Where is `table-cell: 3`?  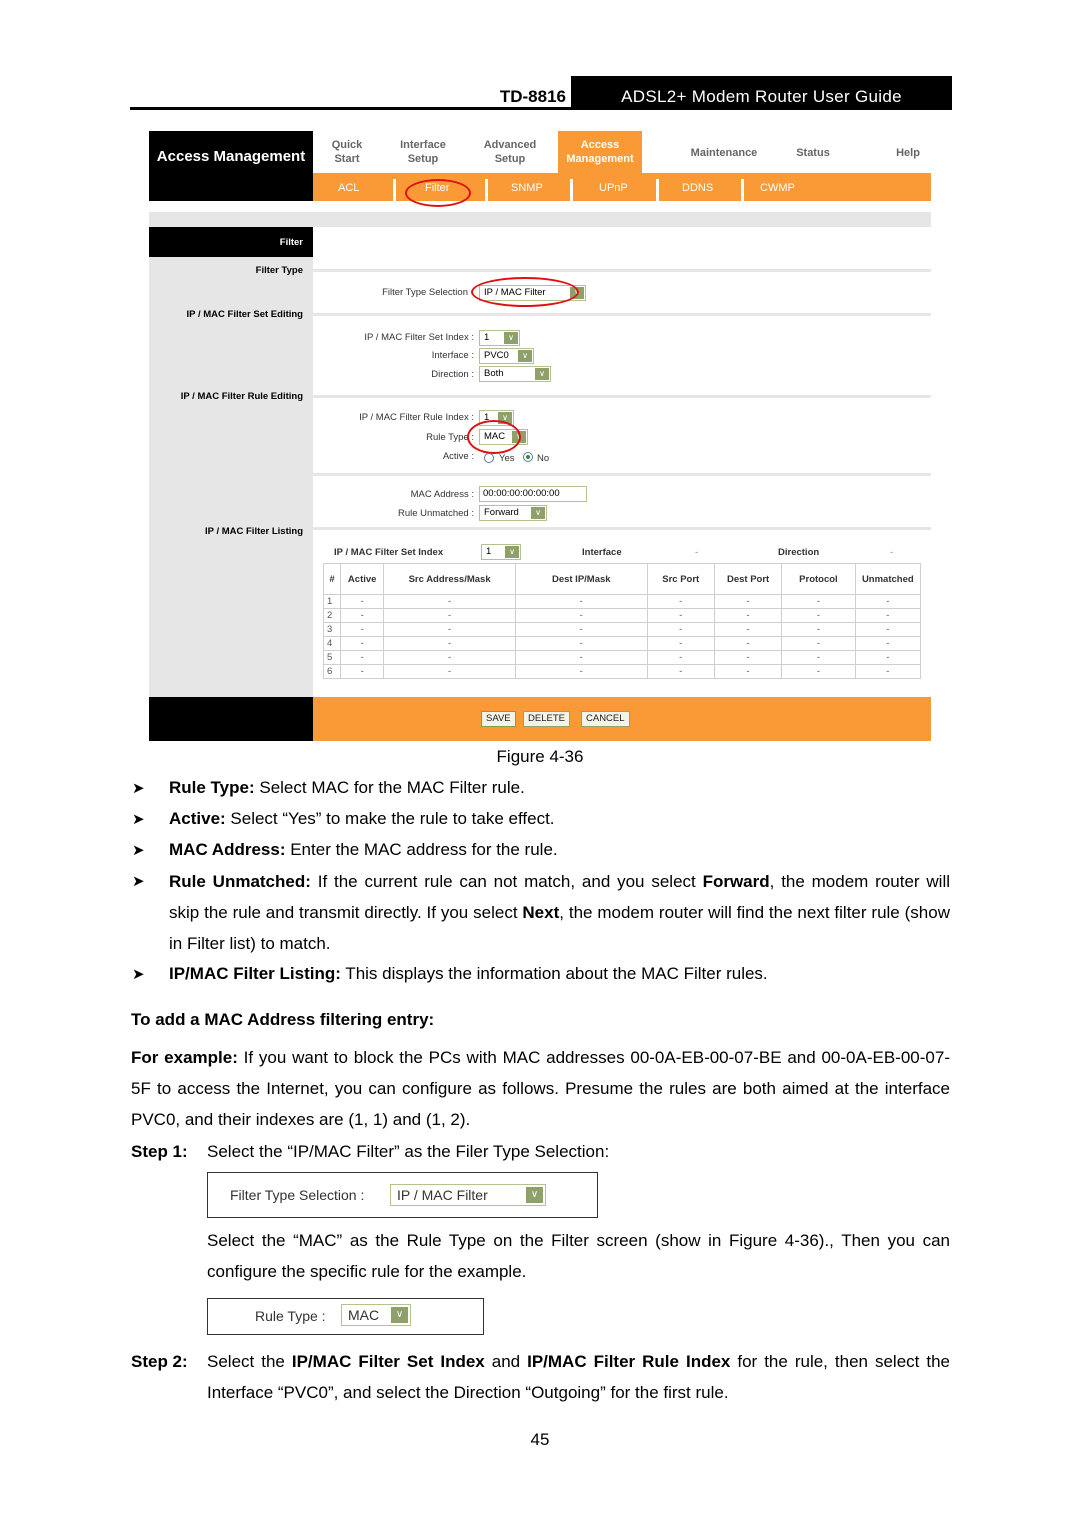 table-cell: 3 is located at coordinates (332, 629).